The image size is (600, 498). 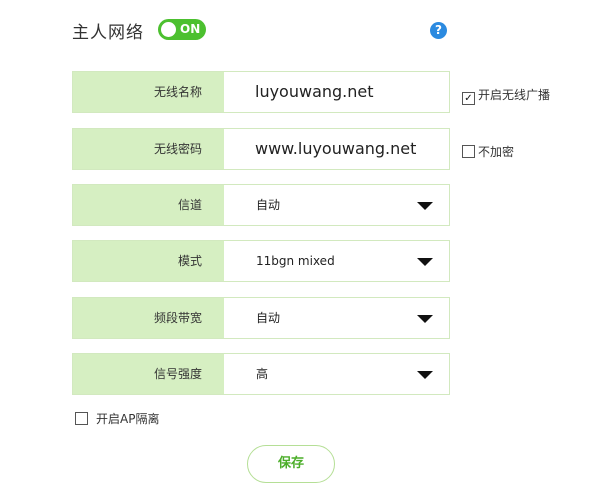 I want to click on no-encrypt-option: 不加密, so click(x=488, y=151).